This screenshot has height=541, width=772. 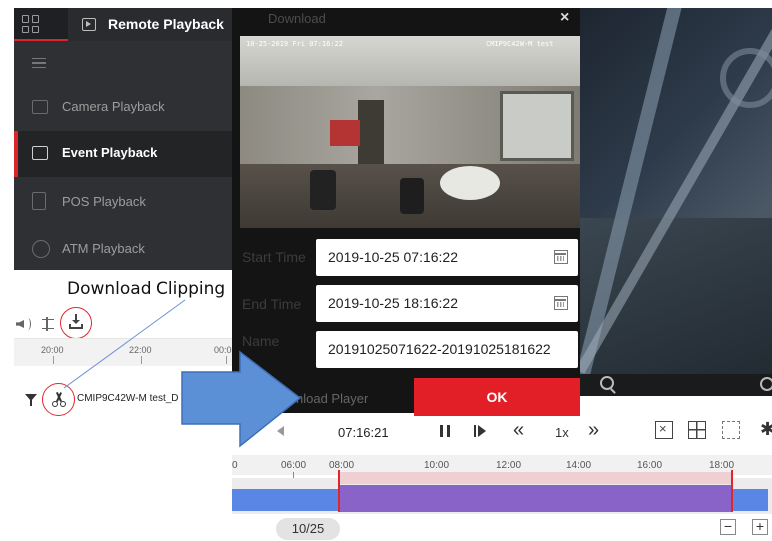 I want to click on file-name-value: 20191025071622-20191025181622, so click(x=439, y=349).